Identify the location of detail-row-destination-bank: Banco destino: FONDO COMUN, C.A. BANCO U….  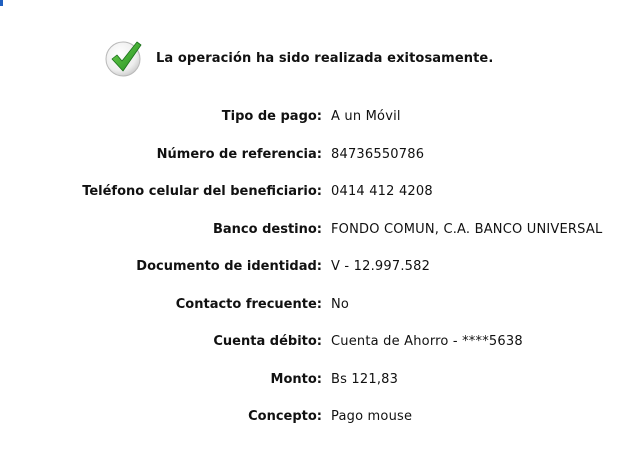
(318, 230).